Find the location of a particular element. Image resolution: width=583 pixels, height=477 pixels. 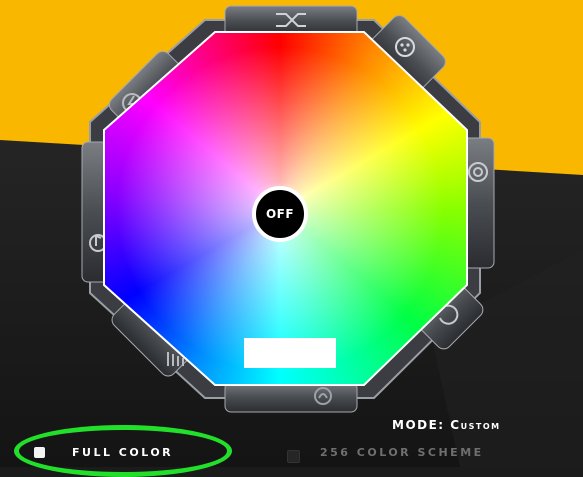

mode-value: Custom is located at coordinates (475, 425).